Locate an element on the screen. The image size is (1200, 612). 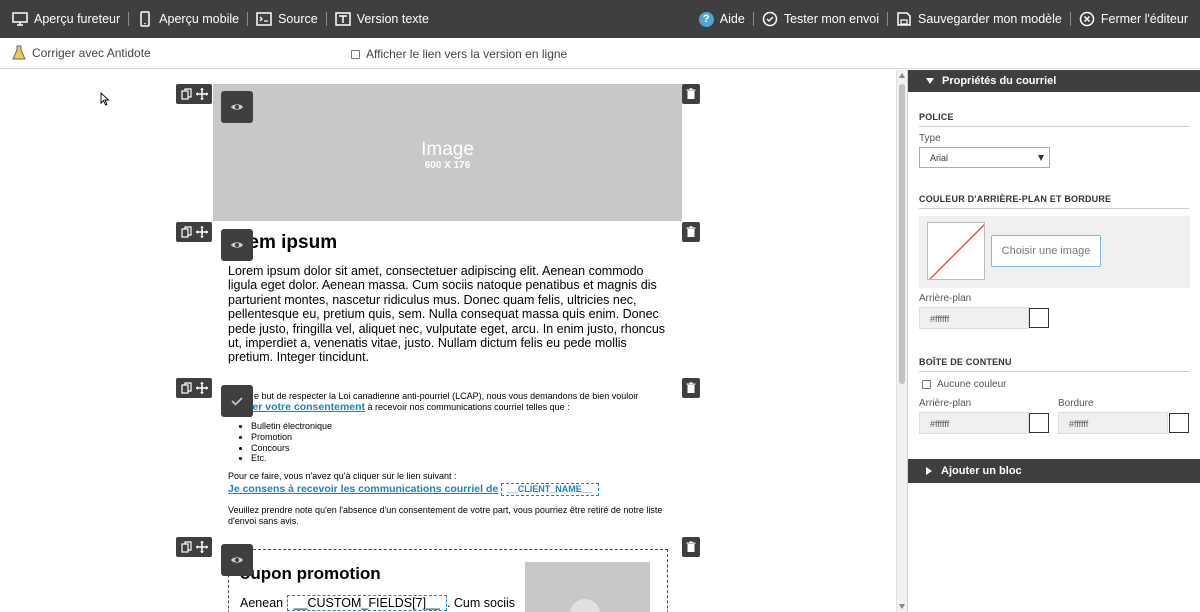
close-editor-label: Fermer l'éditeur is located at coordinates (1144, 19).